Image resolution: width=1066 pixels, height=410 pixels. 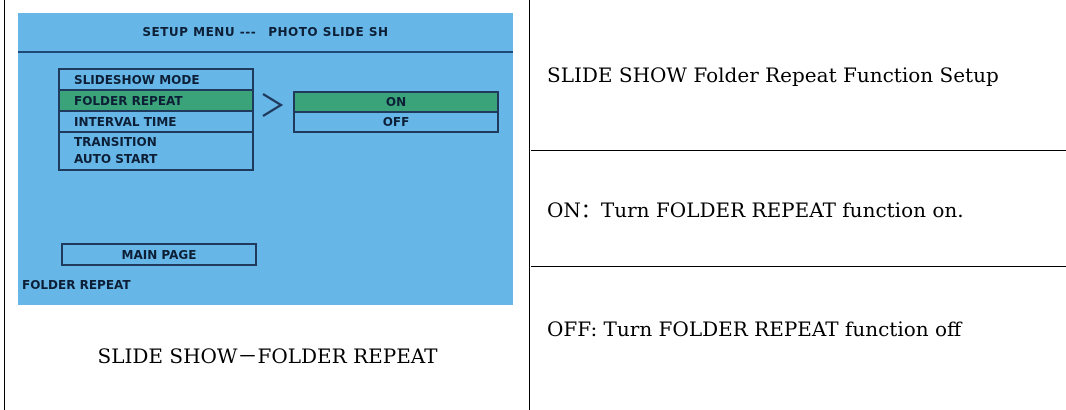 What do you see at coordinates (265, 33) in the screenshot?
I see `screen-header: SETUP MENU --- PHOTO SLIDE SH` at bounding box center [265, 33].